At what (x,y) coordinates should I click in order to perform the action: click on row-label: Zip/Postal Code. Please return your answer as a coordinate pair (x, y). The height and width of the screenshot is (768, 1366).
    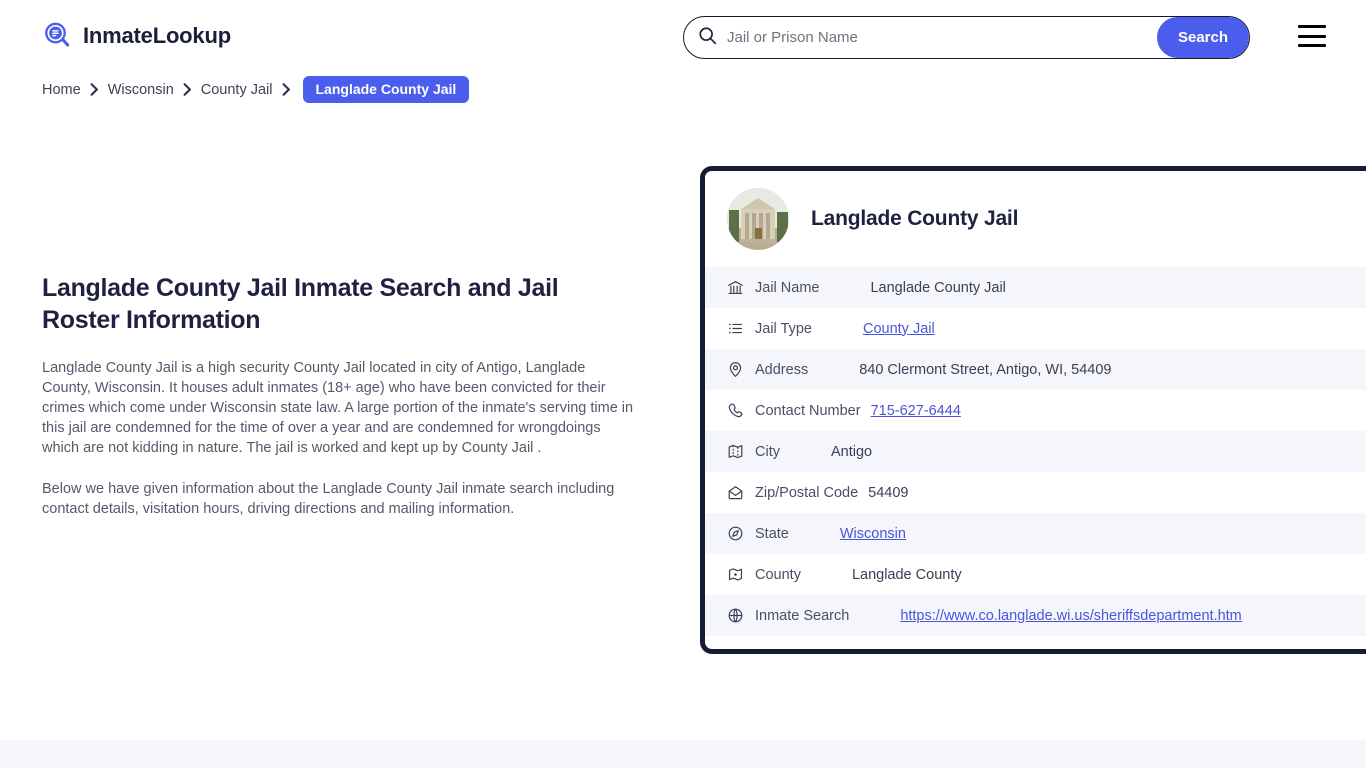
    Looking at the image, I should click on (807, 492).